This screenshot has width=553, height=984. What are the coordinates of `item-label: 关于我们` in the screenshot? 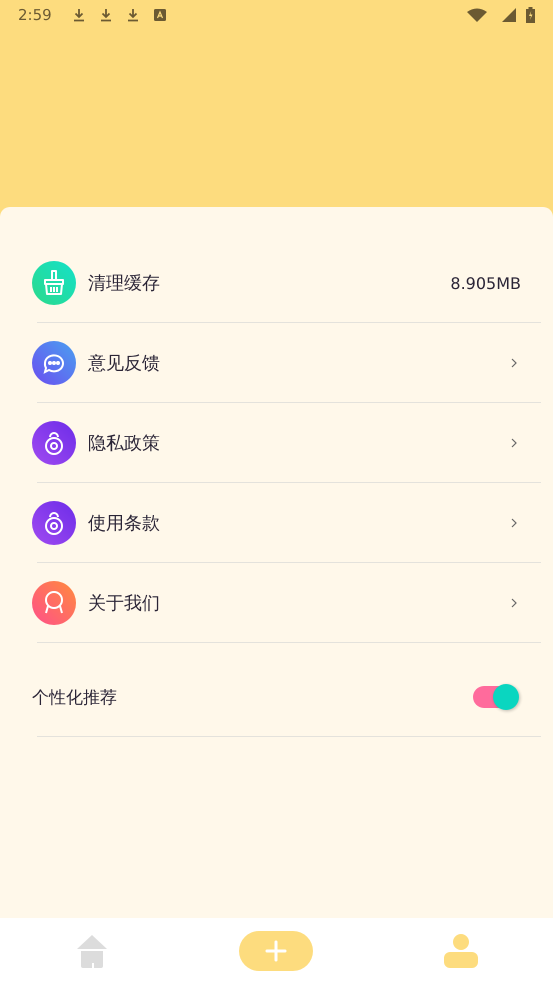 It's located at (124, 603).